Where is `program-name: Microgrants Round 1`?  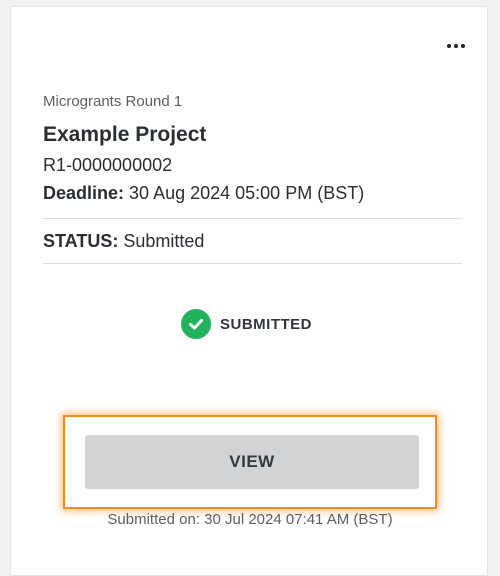 program-name: Microgrants Round 1 is located at coordinates (113, 101).